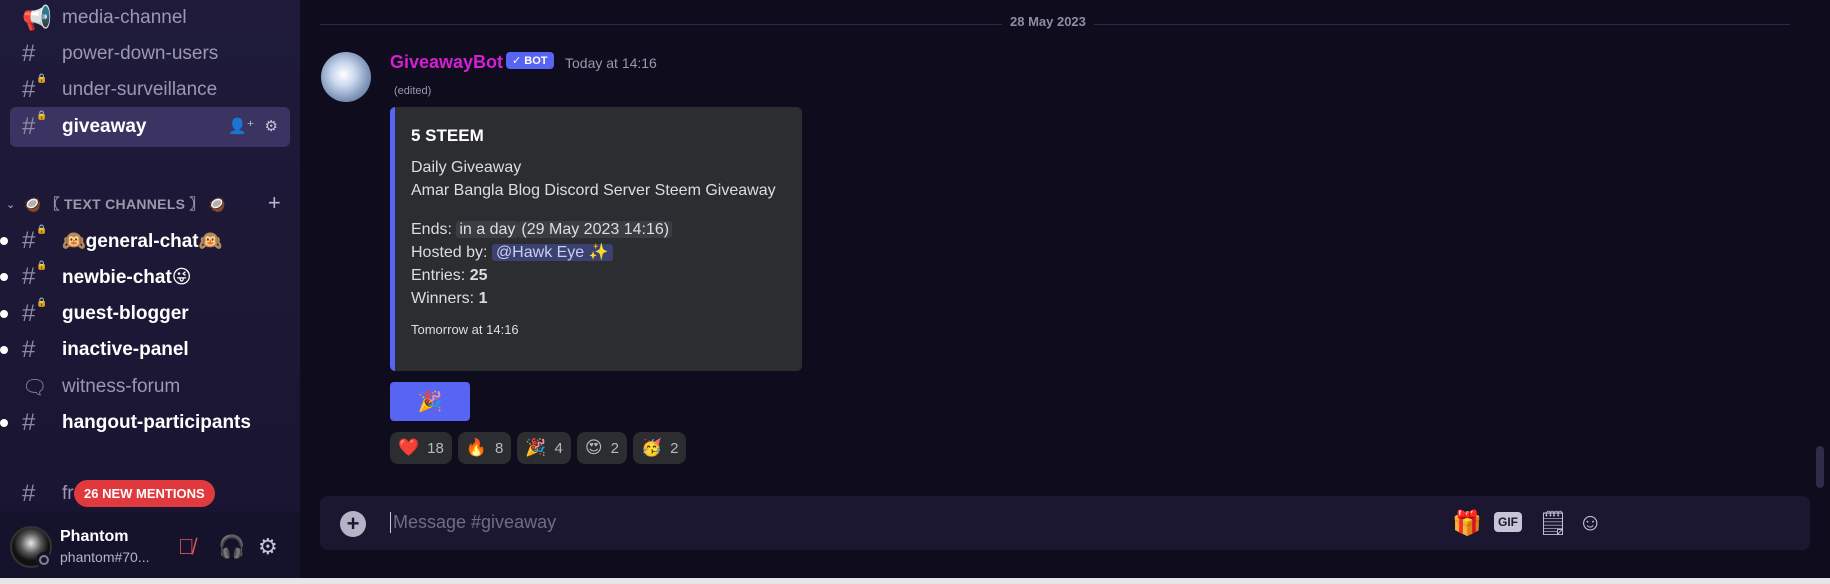 This screenshot has height=584, width=1830. I want to click on channel-media-channel: 📢 media-channel, so click(150, 19).